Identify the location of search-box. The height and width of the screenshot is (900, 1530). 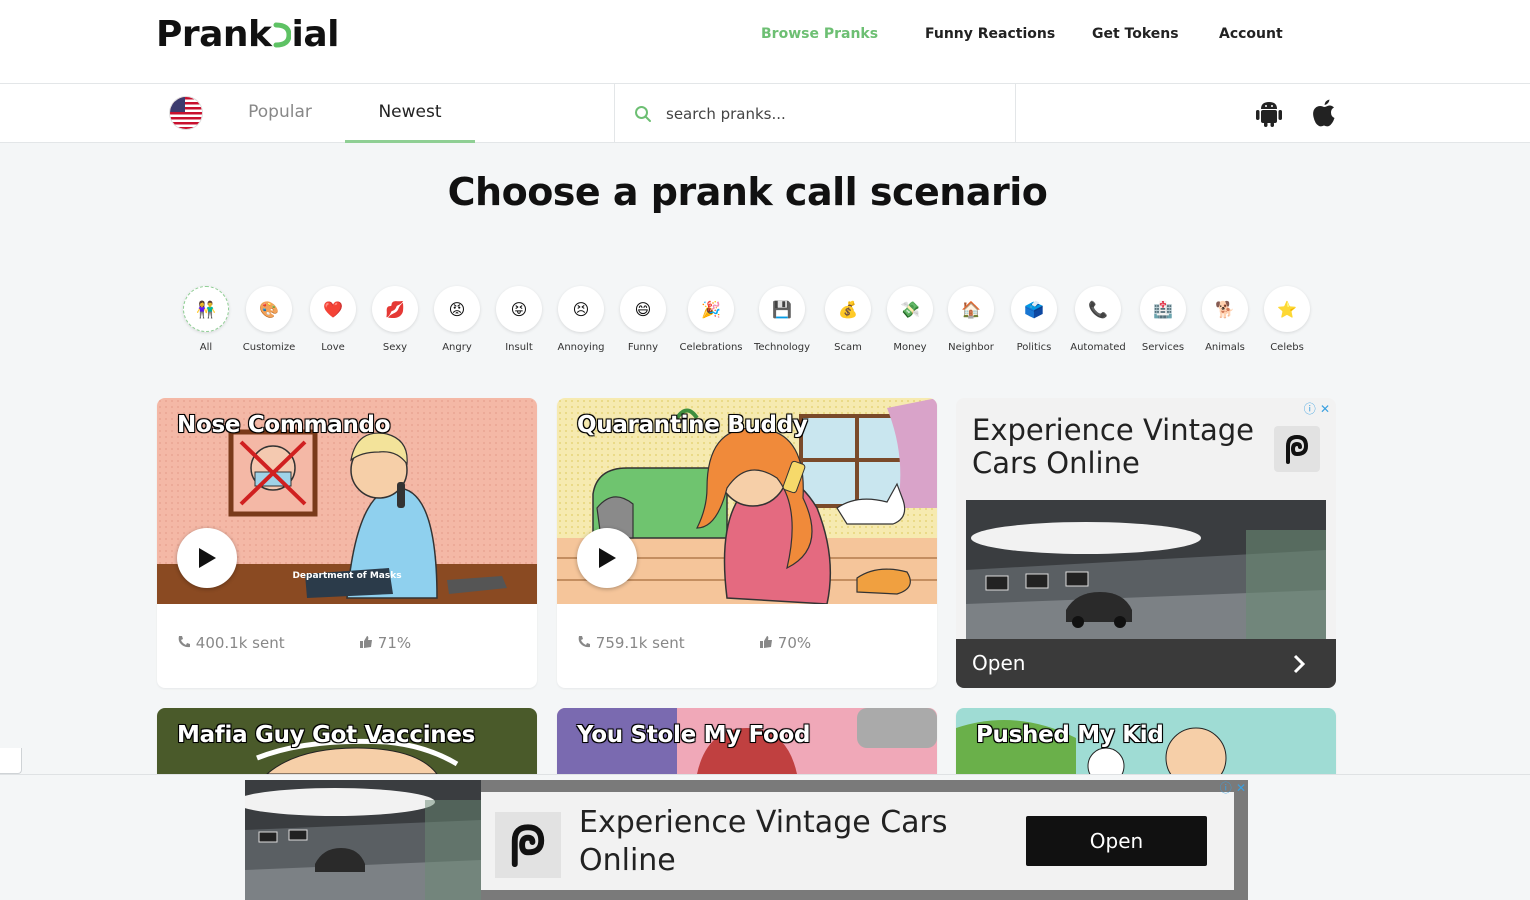
(814, 114).